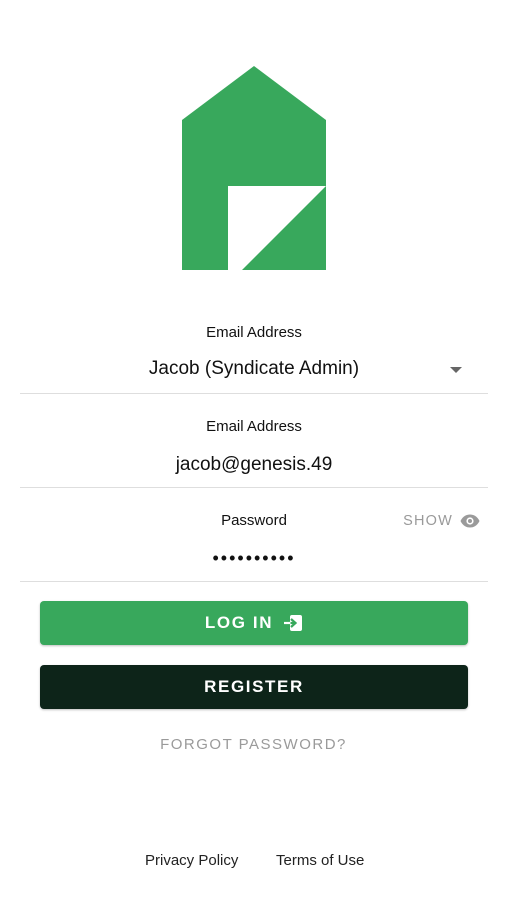 The width and height of the screenshot is (507, 900). Describe the element at coordinates (239, 622) in the screenshot. I see `login-button-label: LOG IN` at that location.